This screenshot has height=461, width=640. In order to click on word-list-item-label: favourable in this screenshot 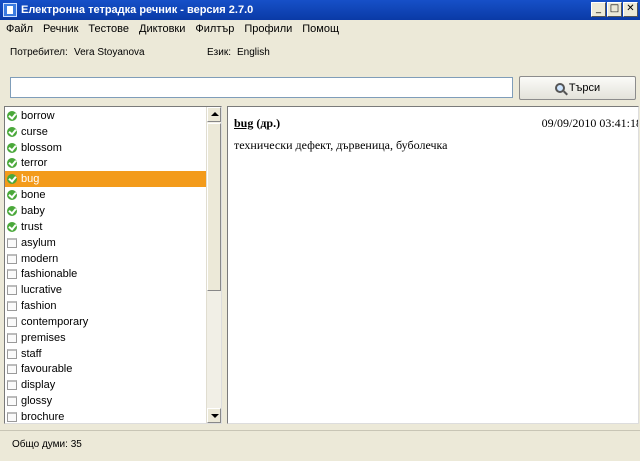, I will do `click(47, 369)`.